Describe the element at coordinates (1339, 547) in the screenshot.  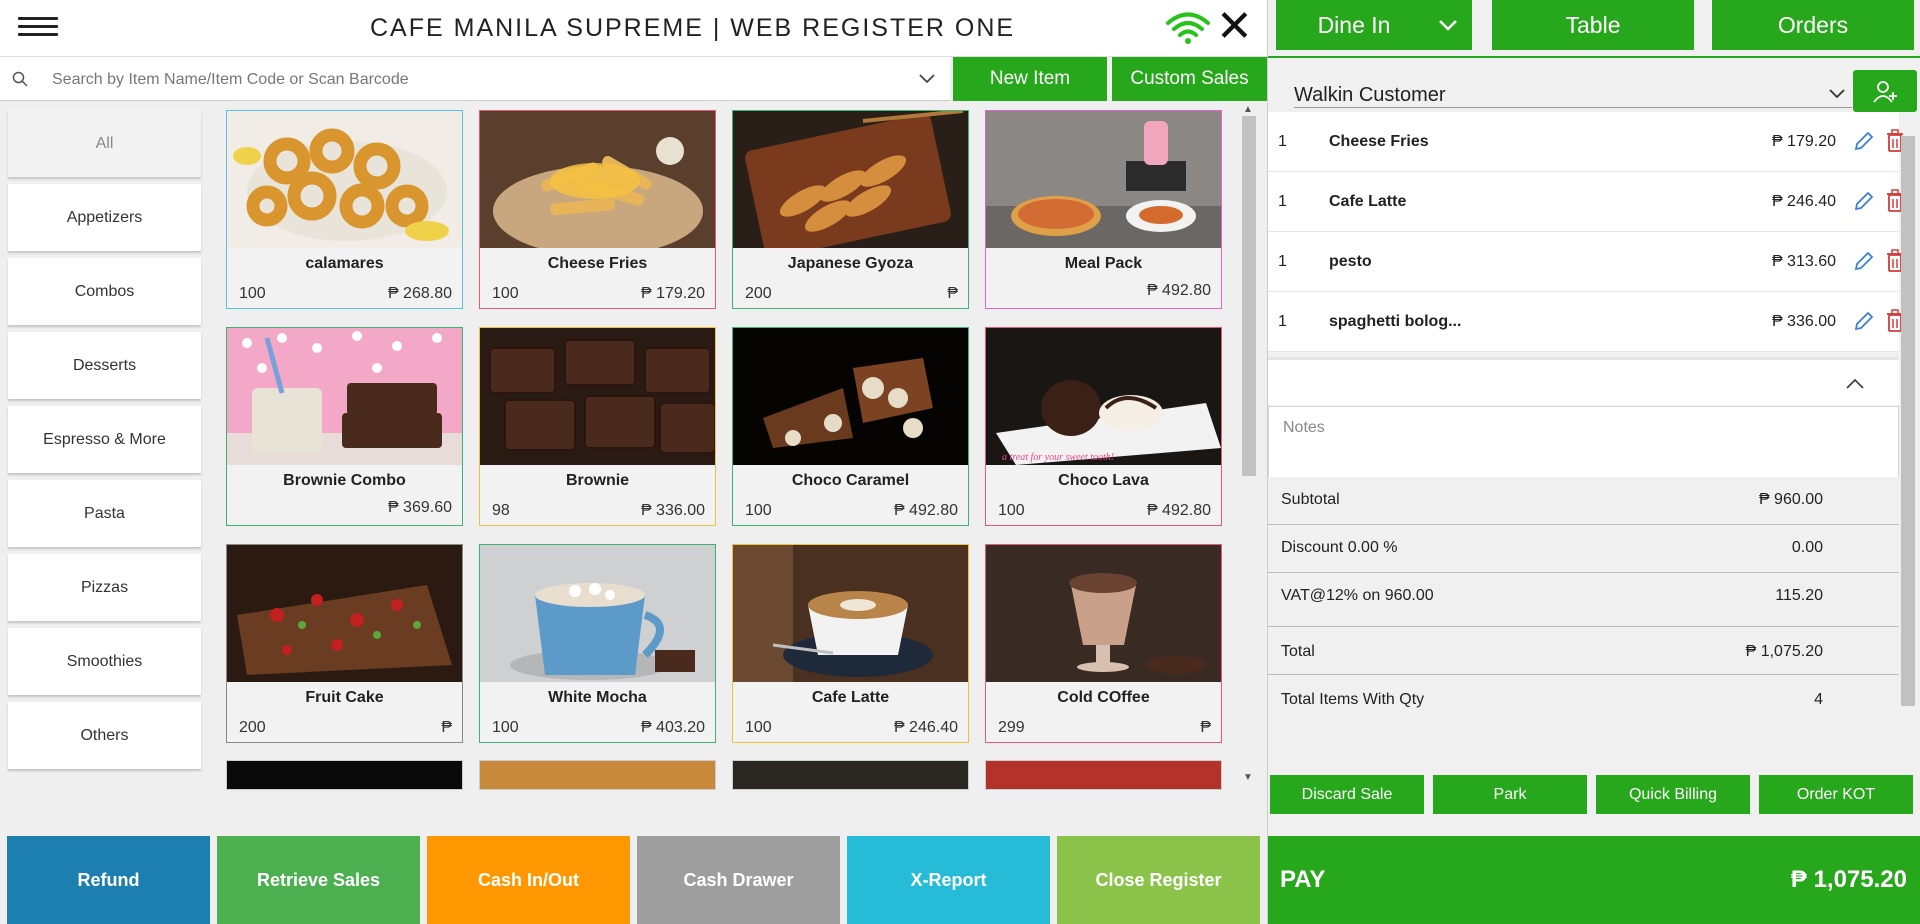
I see `discount-label: Discount 0.00 %` at that location.